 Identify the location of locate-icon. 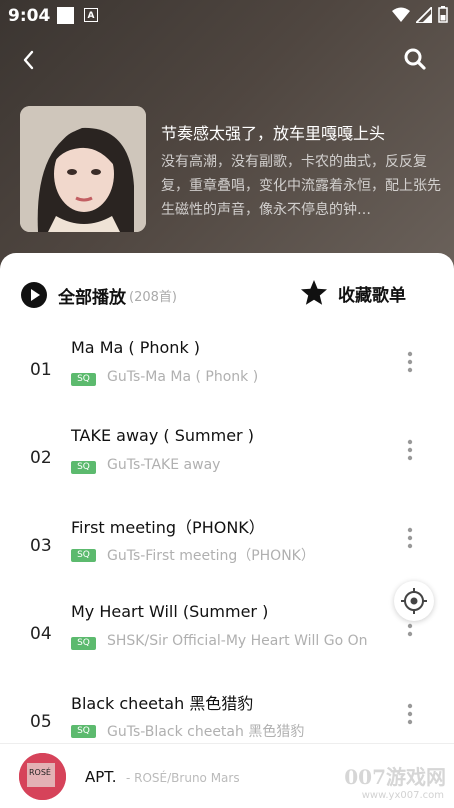
(414, 601).